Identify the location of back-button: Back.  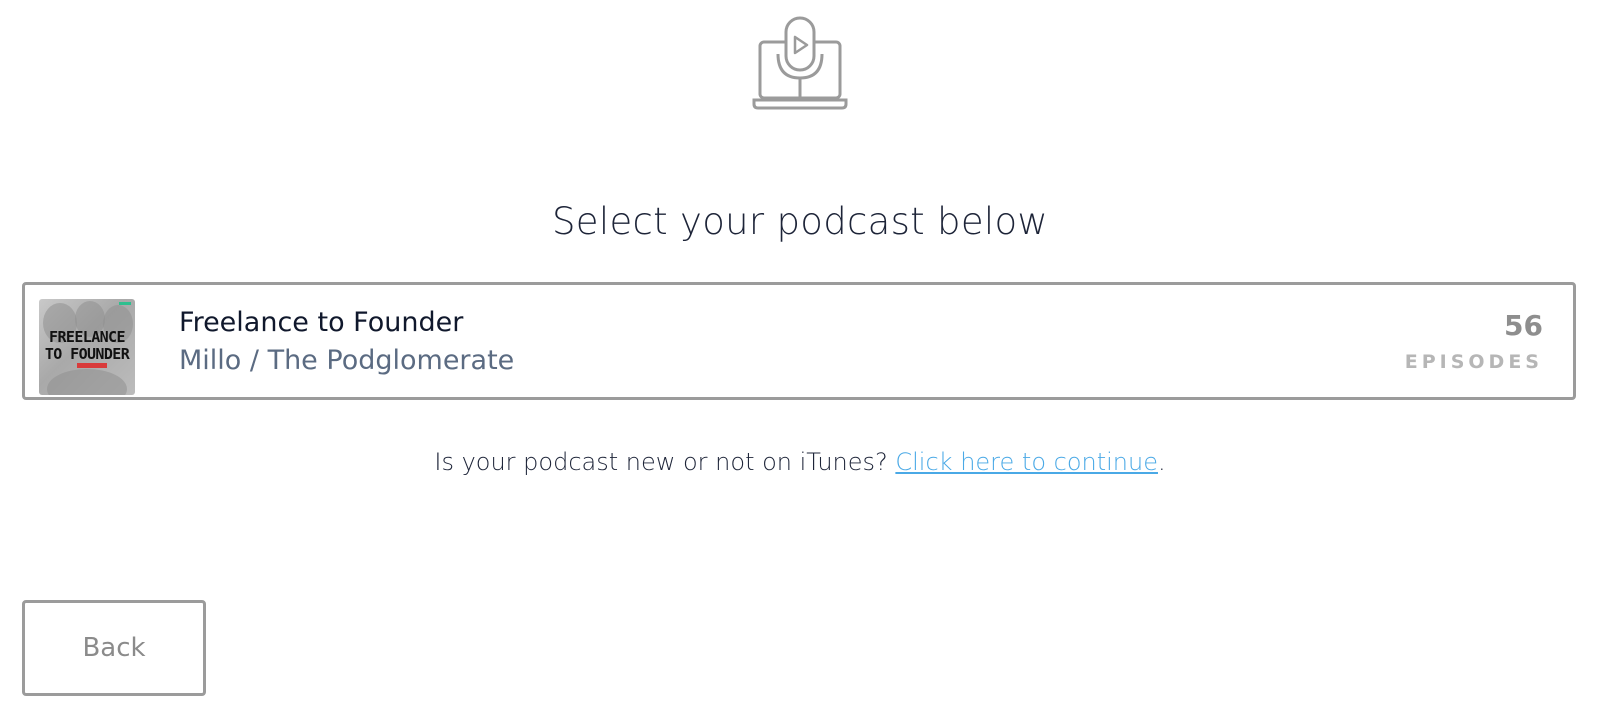
(114, 648).